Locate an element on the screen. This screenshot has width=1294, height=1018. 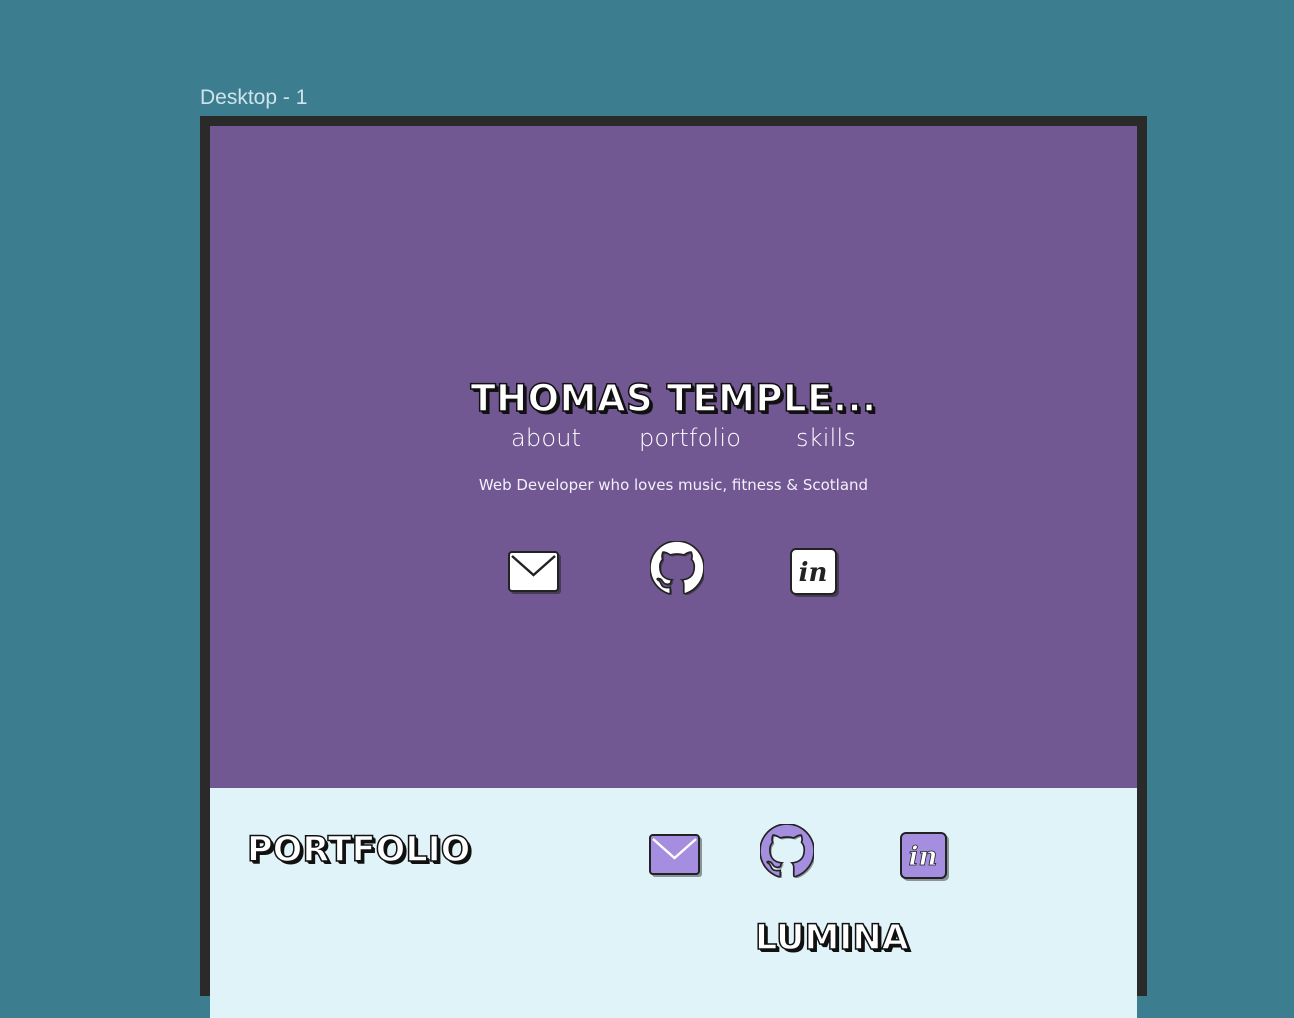
frame-label: Desktop - 1 is located at coordinates (254, 97).